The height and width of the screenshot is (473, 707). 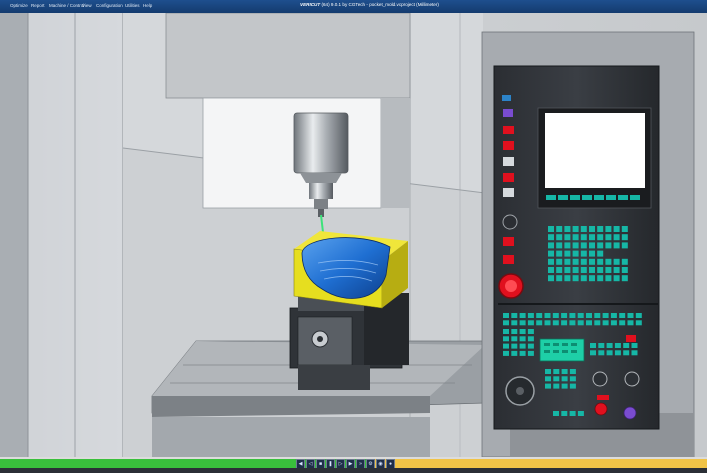 What do you see at coordinates (38, 5) in the screenshot?
I see `menu-report: Report` at bounding box center [38, 5].